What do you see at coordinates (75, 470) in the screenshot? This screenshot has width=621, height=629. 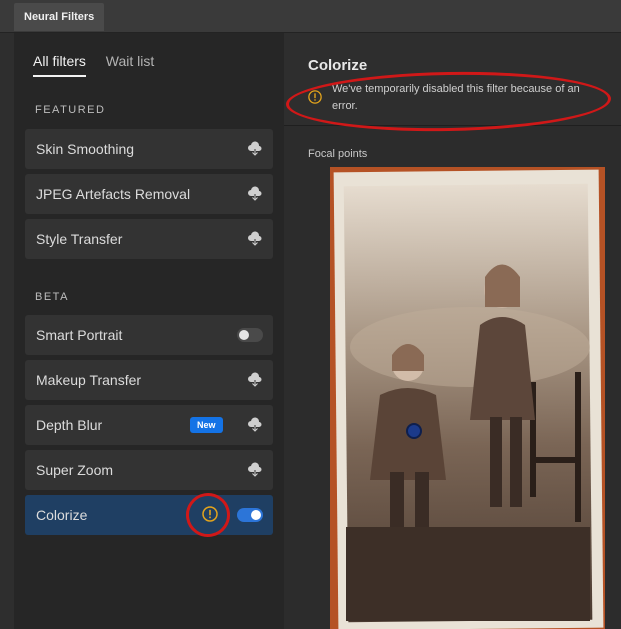 I see `filter-label: Super Zoom` at bounding box center [75, 470].